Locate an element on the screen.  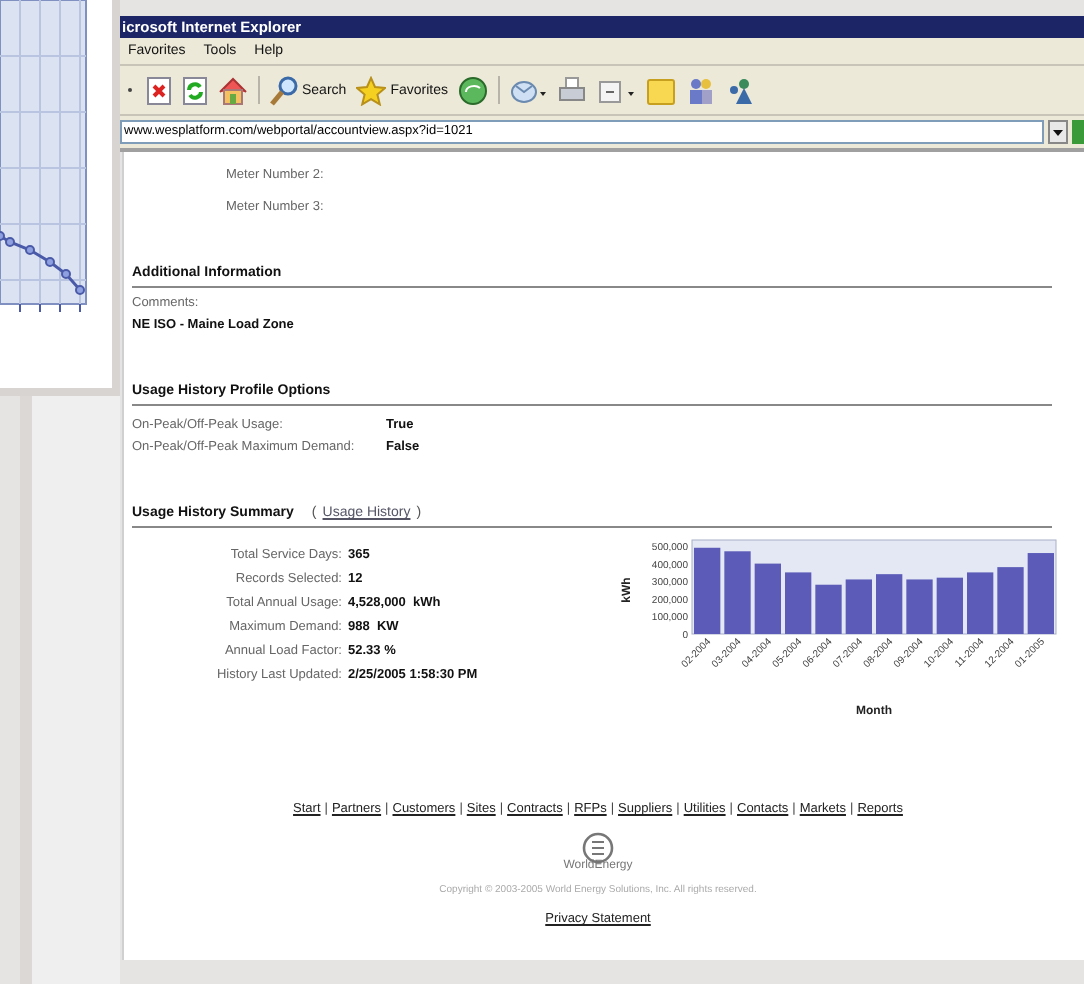
dropdown-icon is located at coordinates (1058, 132).